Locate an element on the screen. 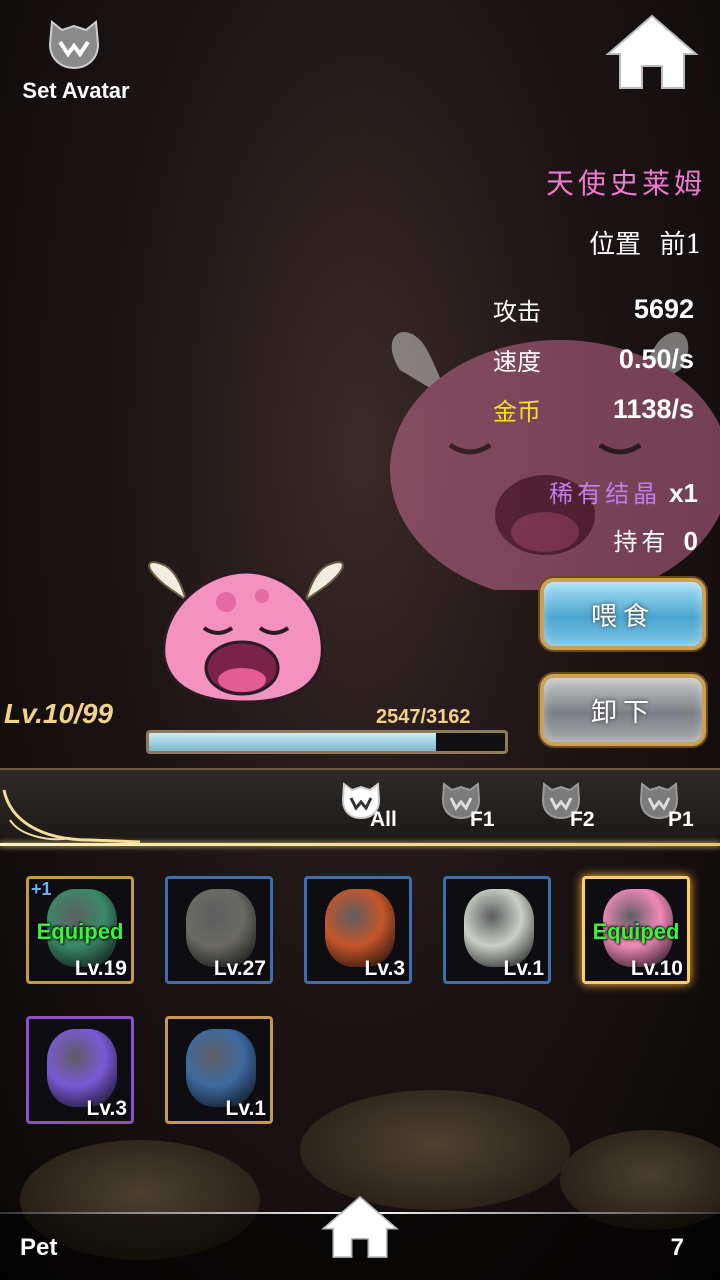 Image resolution: width=720 pixels, height=1280 pixels. set-avatar-label: Set Avatar is located at coordinates (76, 90).